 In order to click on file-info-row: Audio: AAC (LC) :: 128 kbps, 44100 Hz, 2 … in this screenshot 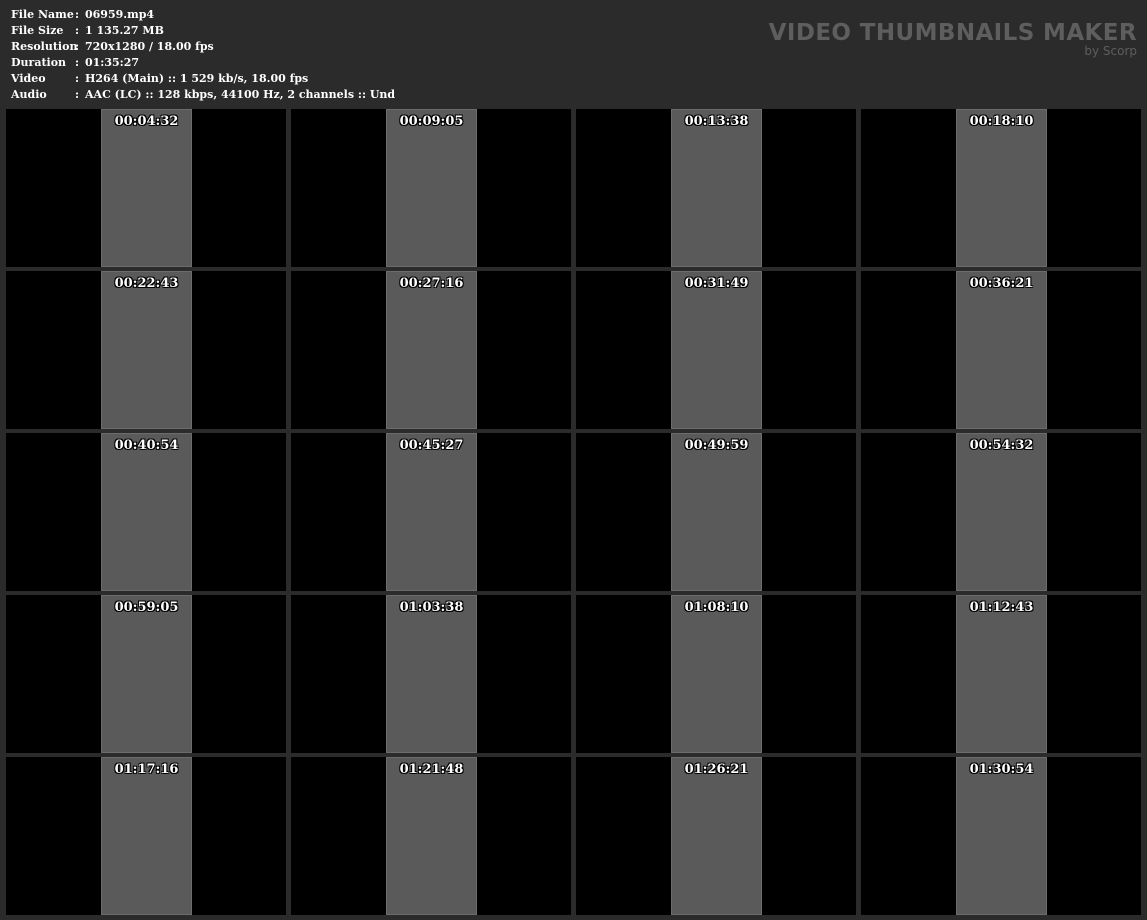, I will do `click(203, 95)`.